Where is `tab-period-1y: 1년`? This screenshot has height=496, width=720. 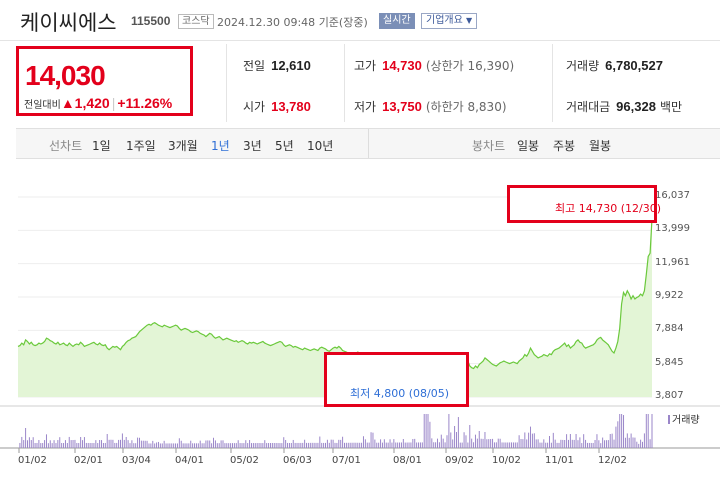 tab-period-1y: 1년 is located at coordinates (220, 145).